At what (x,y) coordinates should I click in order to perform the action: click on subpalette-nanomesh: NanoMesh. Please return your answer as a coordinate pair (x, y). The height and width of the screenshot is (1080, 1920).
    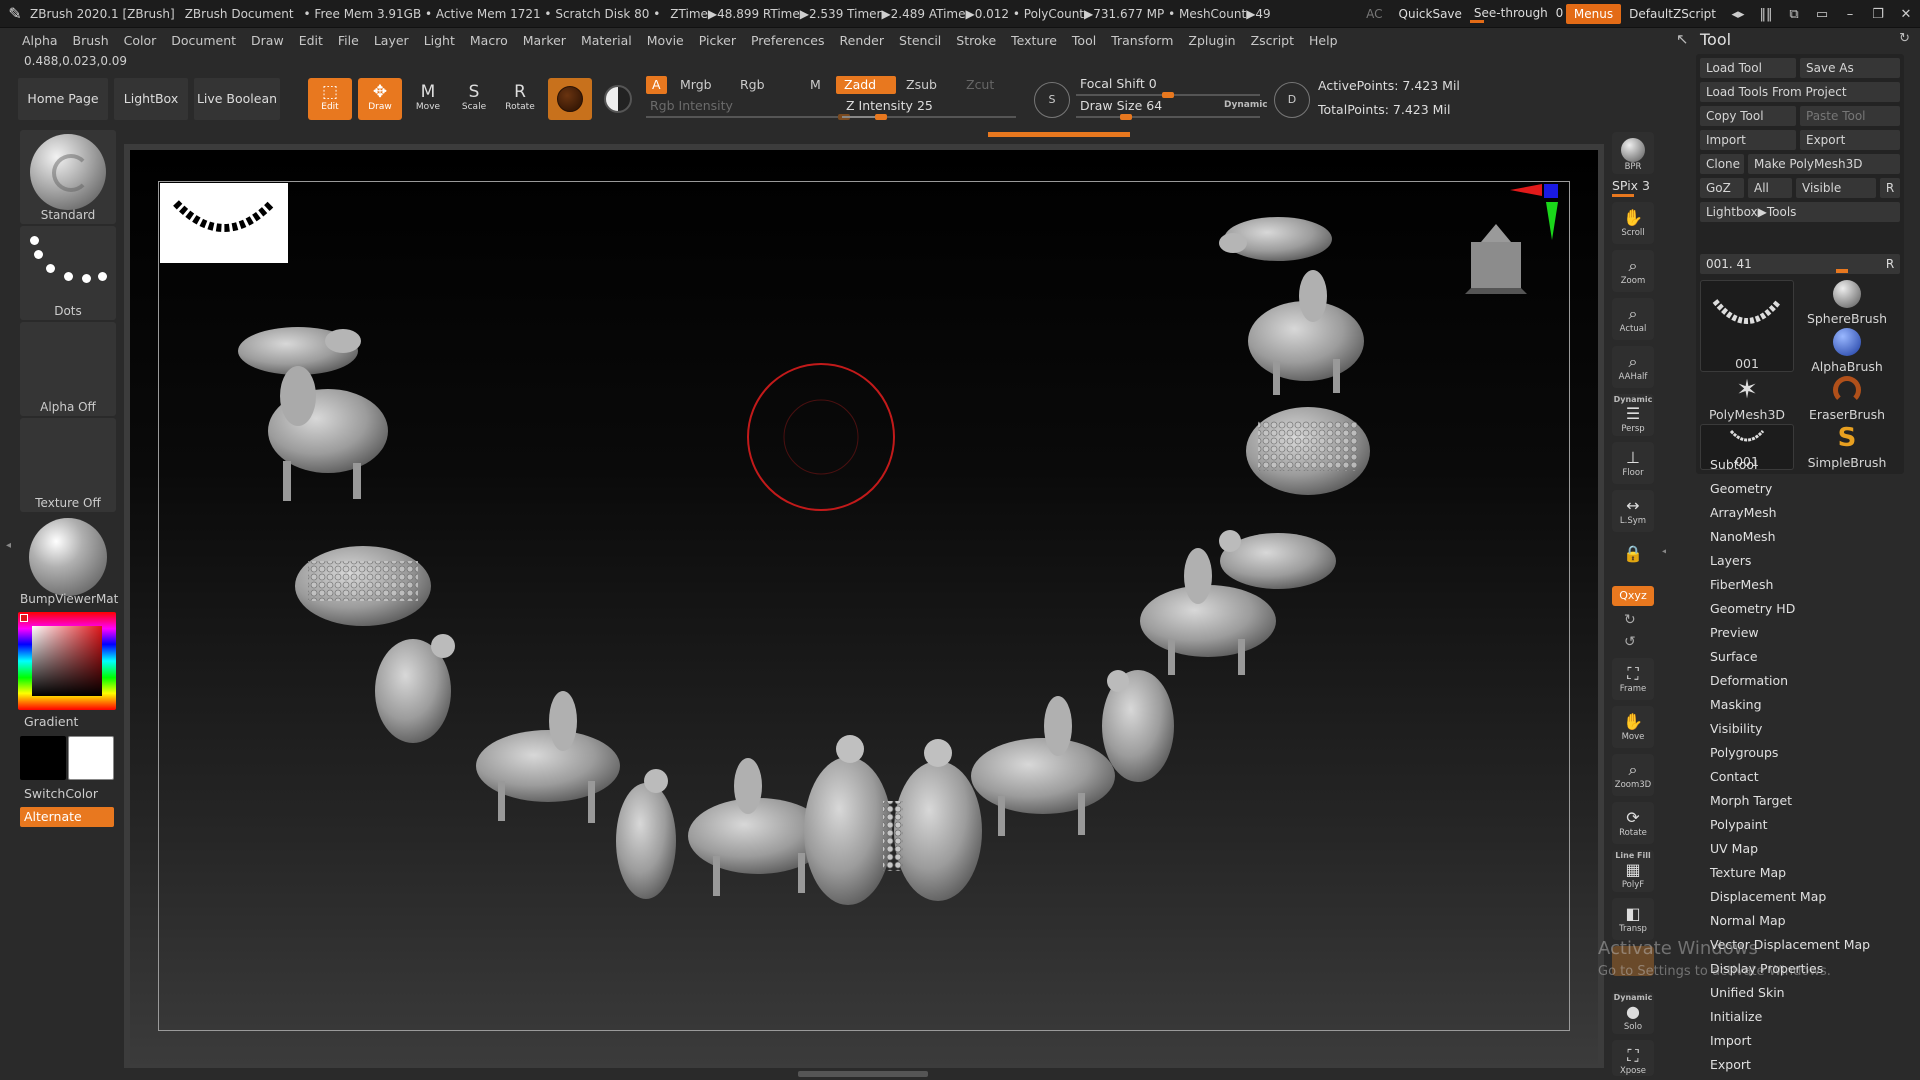
    Looking at the image, I should click on (1810, 537).